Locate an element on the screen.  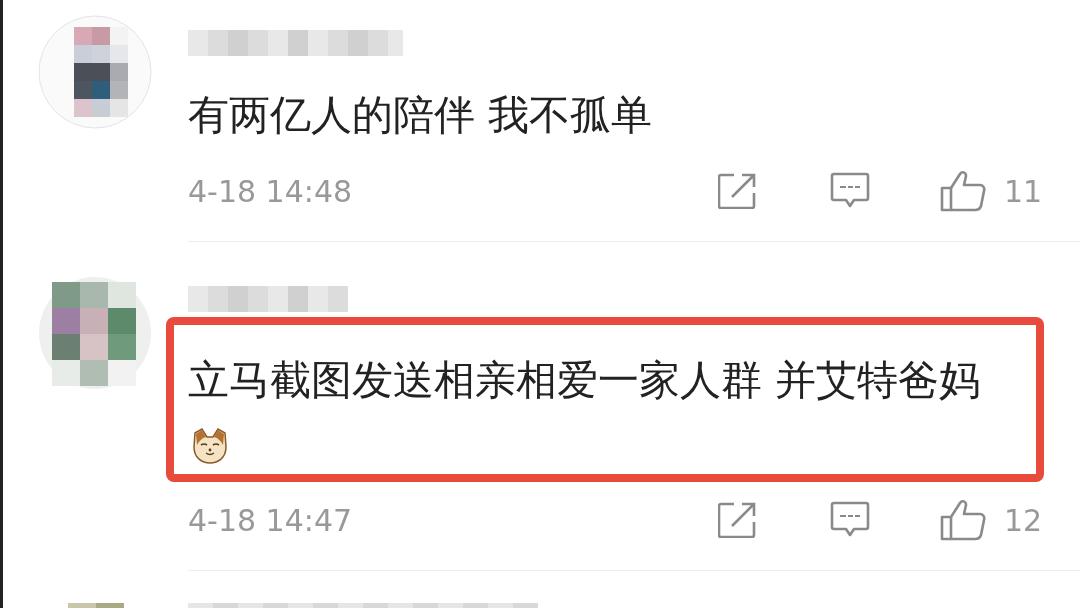
comment-time: 4-18 14:48 is located at coordinates (271, 191).